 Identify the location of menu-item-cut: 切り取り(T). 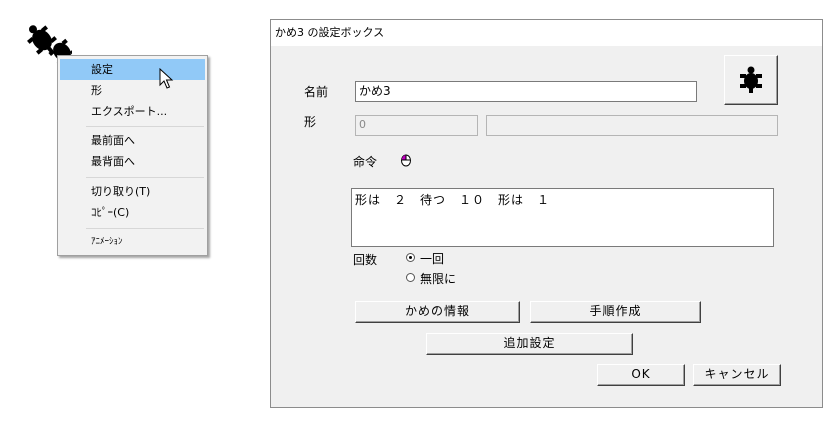
(132, 191).